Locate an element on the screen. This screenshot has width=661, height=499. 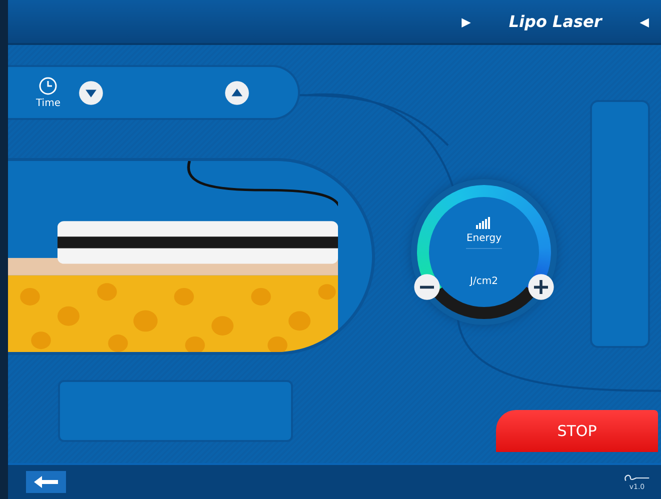
minus-button is located at coordinates (427, 287).